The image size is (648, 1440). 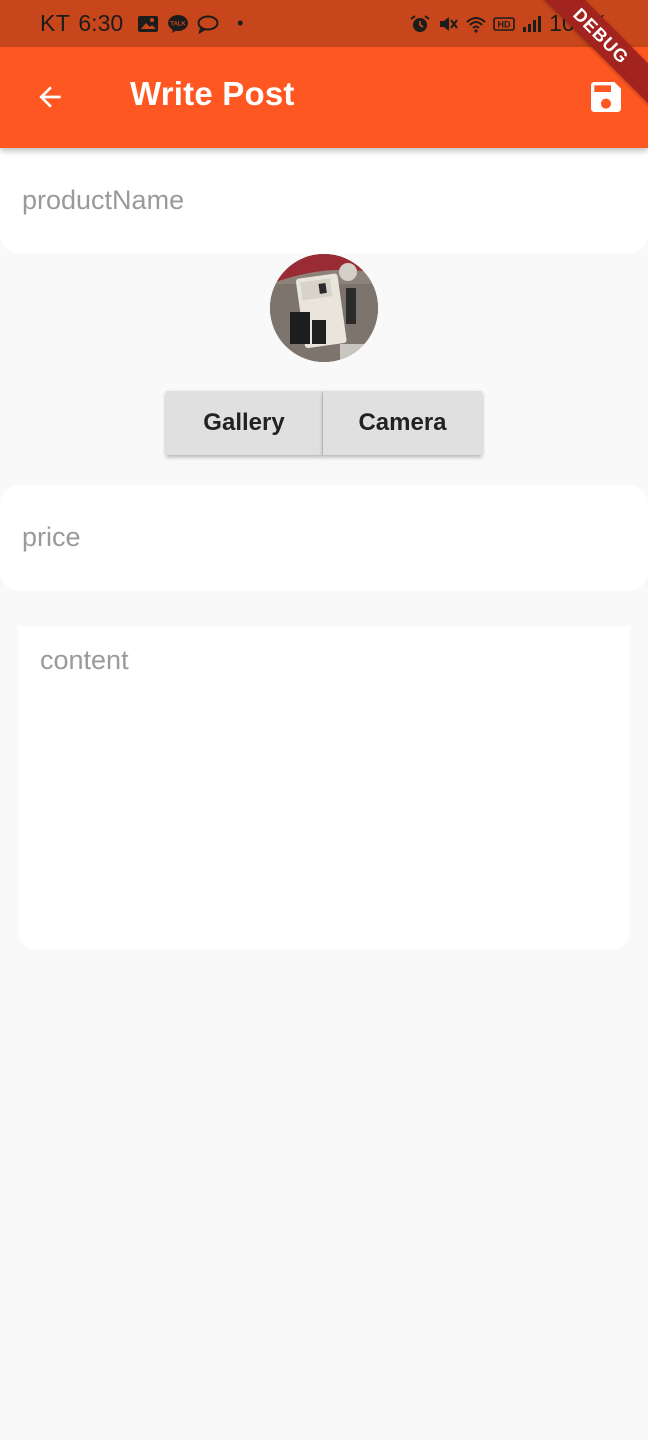 What do you see at coordinates (208, 24) in the screenshot?
I see `message-icon` at bounding box center [208, 24].